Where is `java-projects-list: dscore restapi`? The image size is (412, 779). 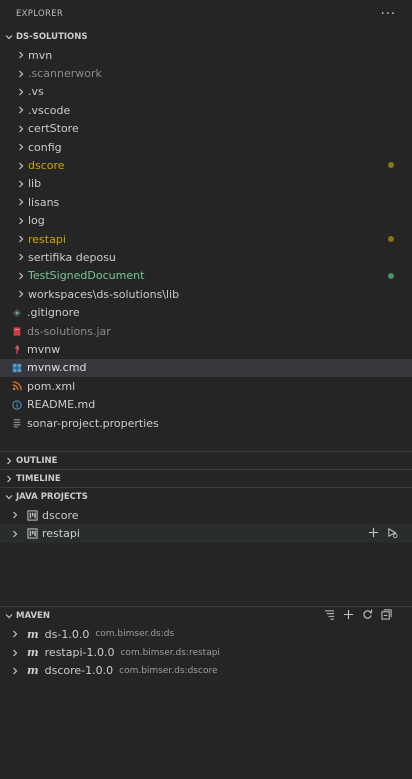
java-projects-list: dscore restapi is located at coordinates (206, 524).